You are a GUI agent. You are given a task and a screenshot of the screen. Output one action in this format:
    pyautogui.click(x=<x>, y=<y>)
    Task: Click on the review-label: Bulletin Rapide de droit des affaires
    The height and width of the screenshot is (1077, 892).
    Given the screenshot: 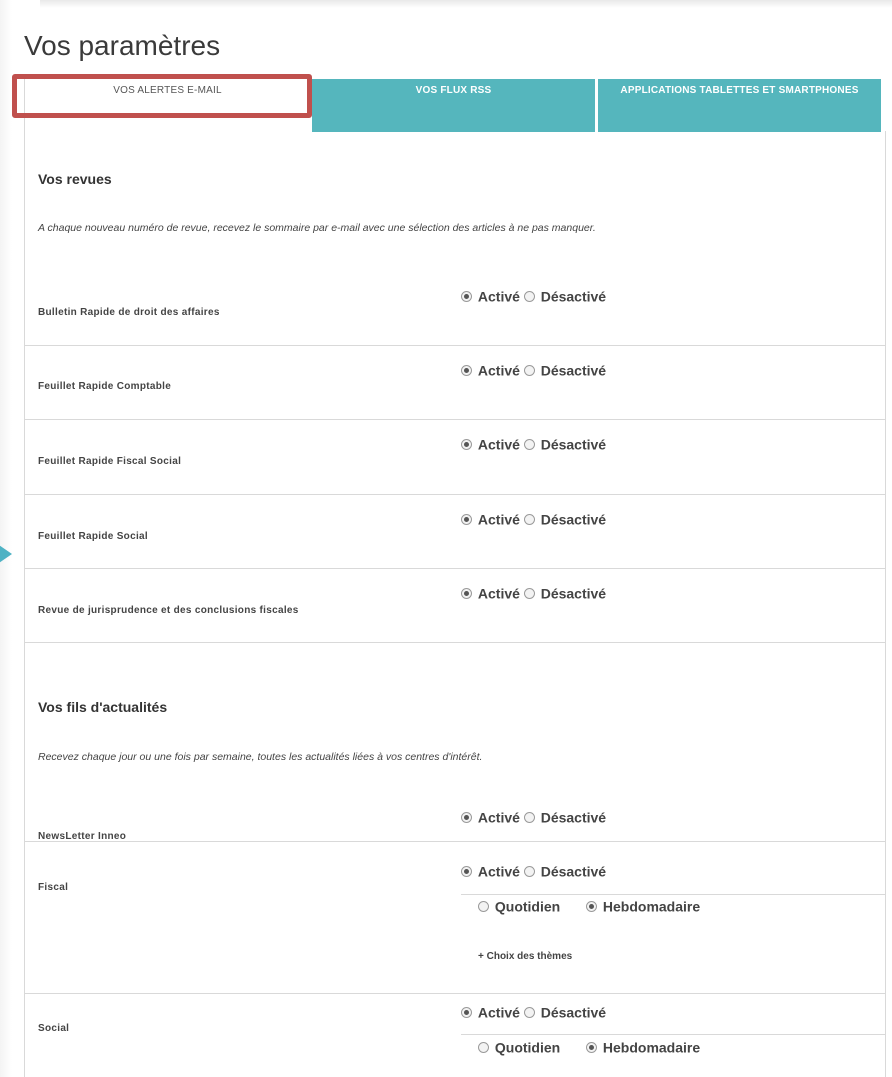 What is the action you would take?
    pyautogui.click(x=129, y=312)
    